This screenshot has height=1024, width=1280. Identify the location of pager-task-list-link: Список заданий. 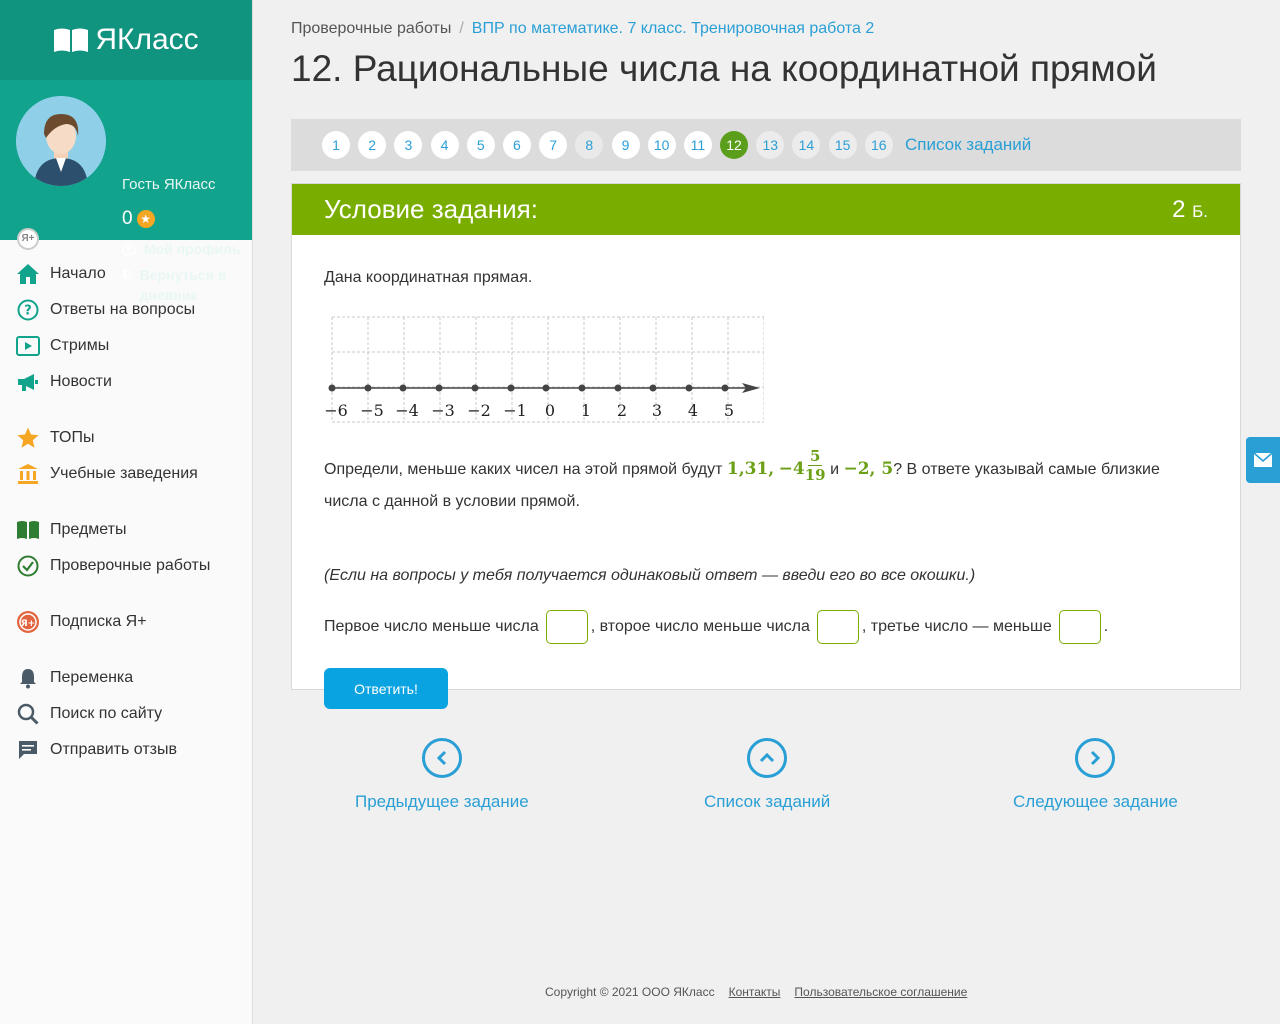
(968, 145).